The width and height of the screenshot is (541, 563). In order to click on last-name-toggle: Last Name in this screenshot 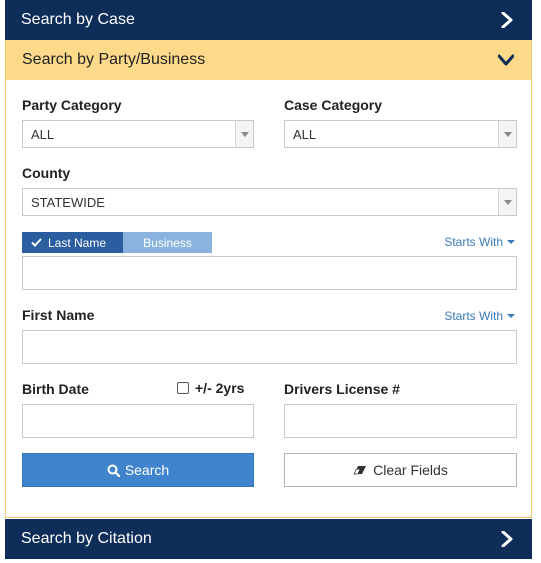, I will do `click(72, 242)`.